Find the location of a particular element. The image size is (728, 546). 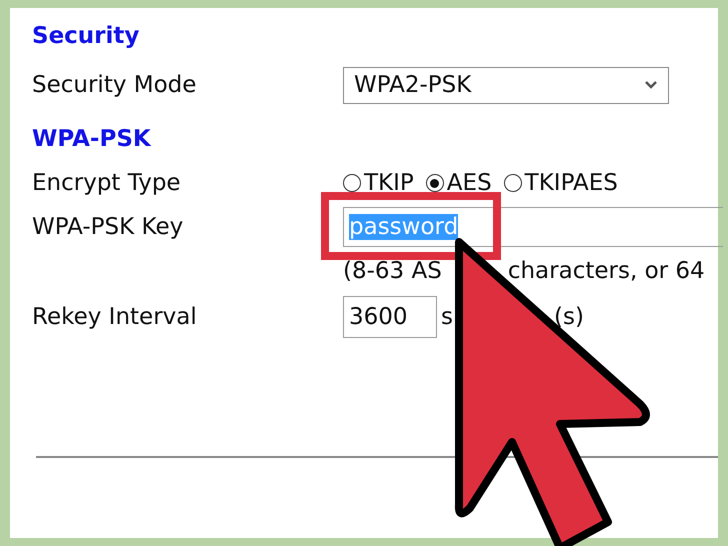

field-label: Encrypt Type is located at coordinates (107, 183).